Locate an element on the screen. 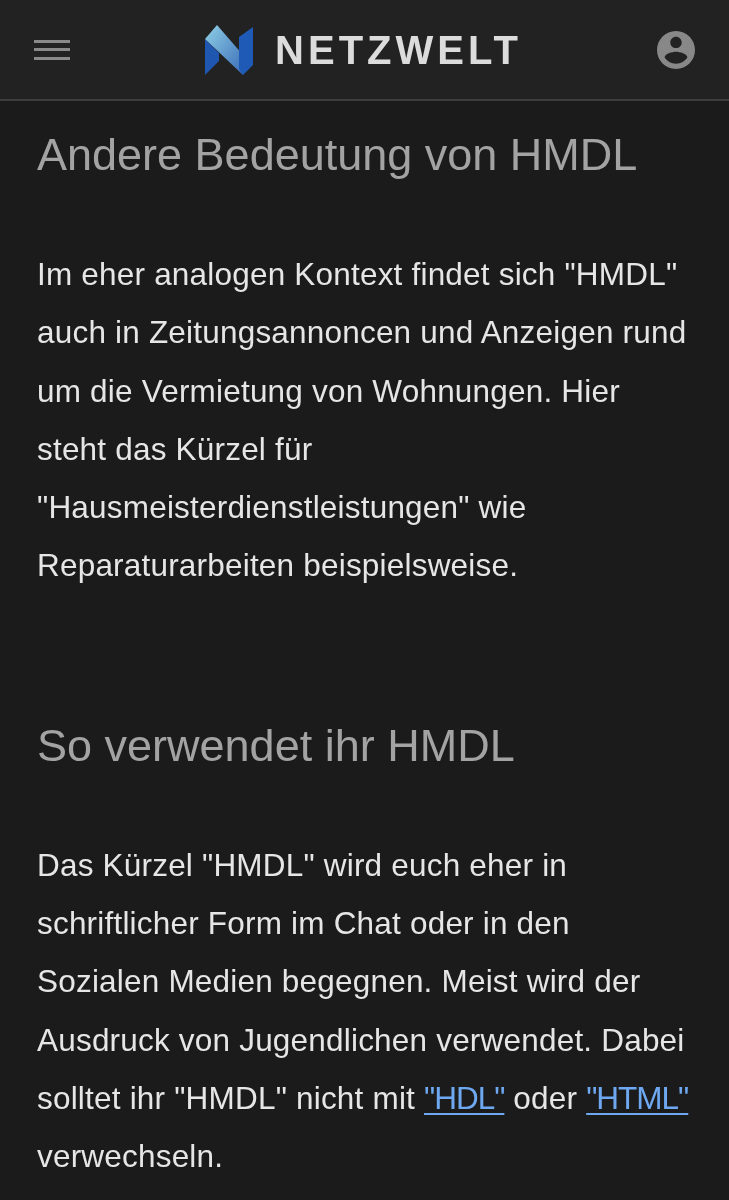 The image size is (729, 1200). brand-name: NETZWELT is located at coordinates (398, 49).